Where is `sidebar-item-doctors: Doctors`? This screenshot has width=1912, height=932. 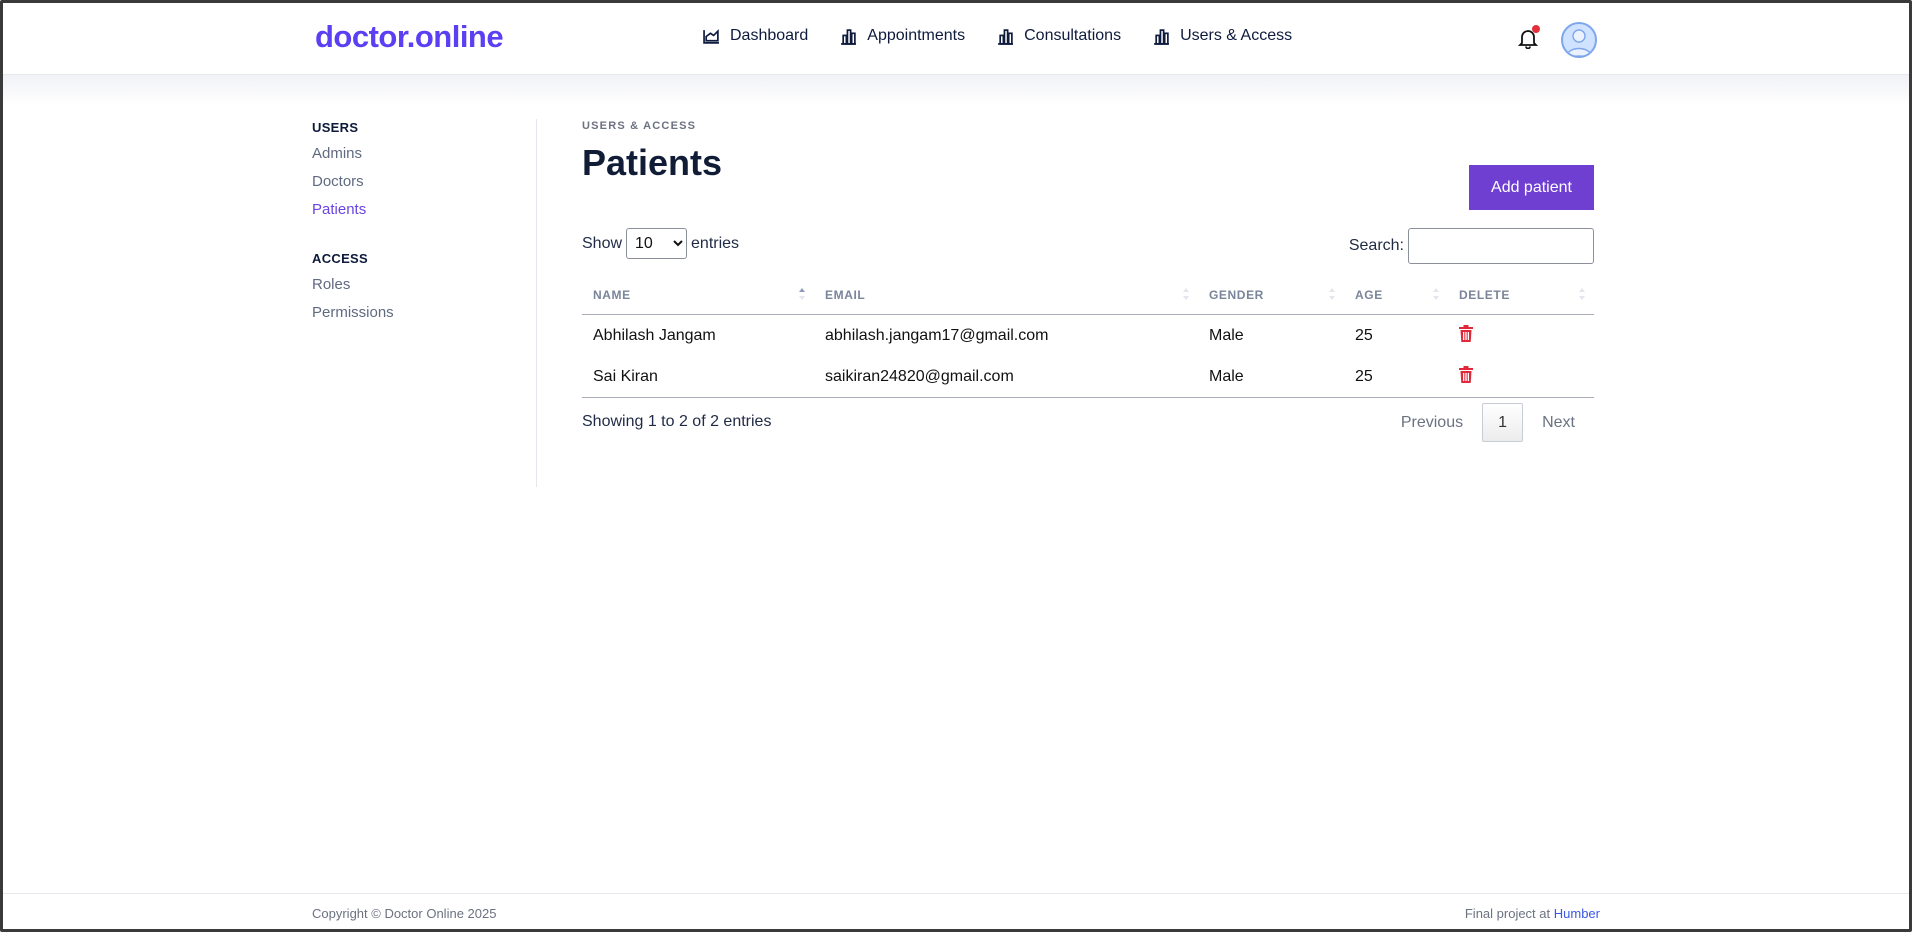 sidebar-item-doctors: Doctors is located at coordinates (412, 181).